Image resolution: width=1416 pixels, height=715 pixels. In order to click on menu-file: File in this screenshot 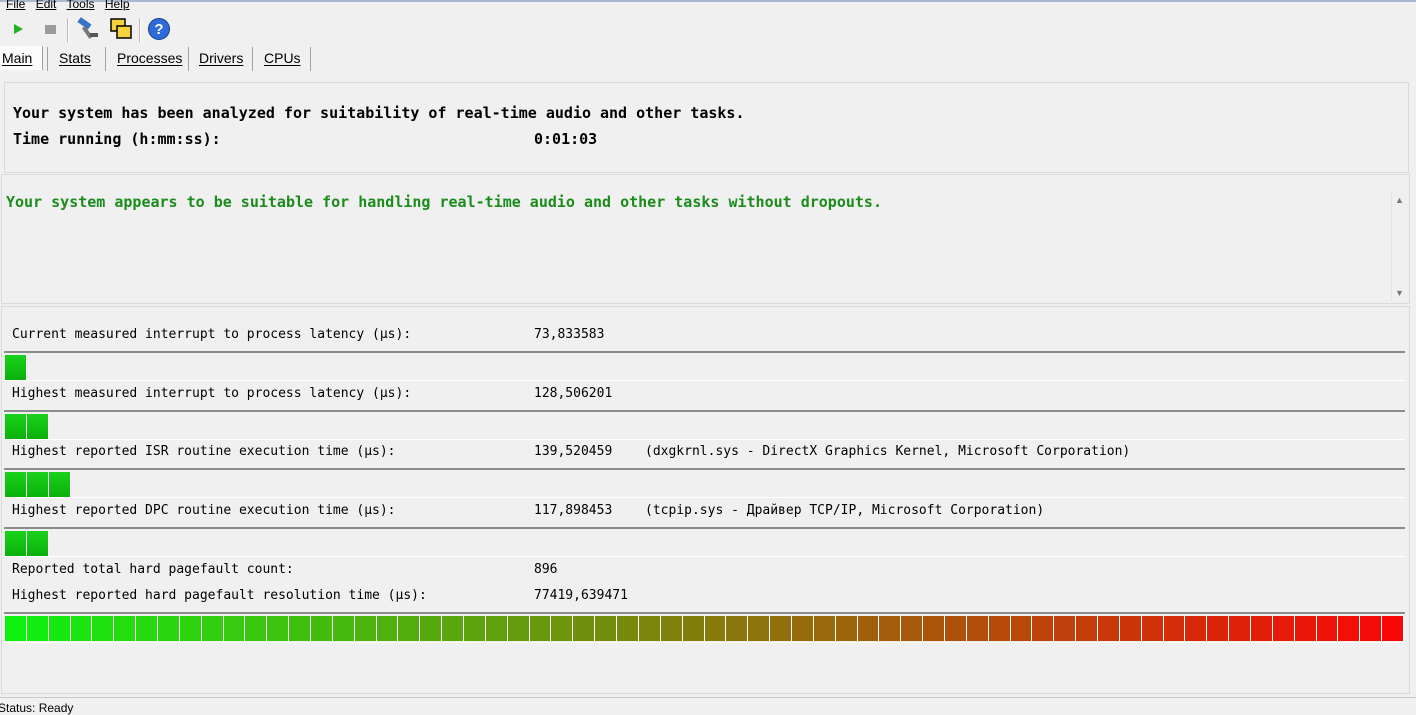, I will do `click(15, 5)`.